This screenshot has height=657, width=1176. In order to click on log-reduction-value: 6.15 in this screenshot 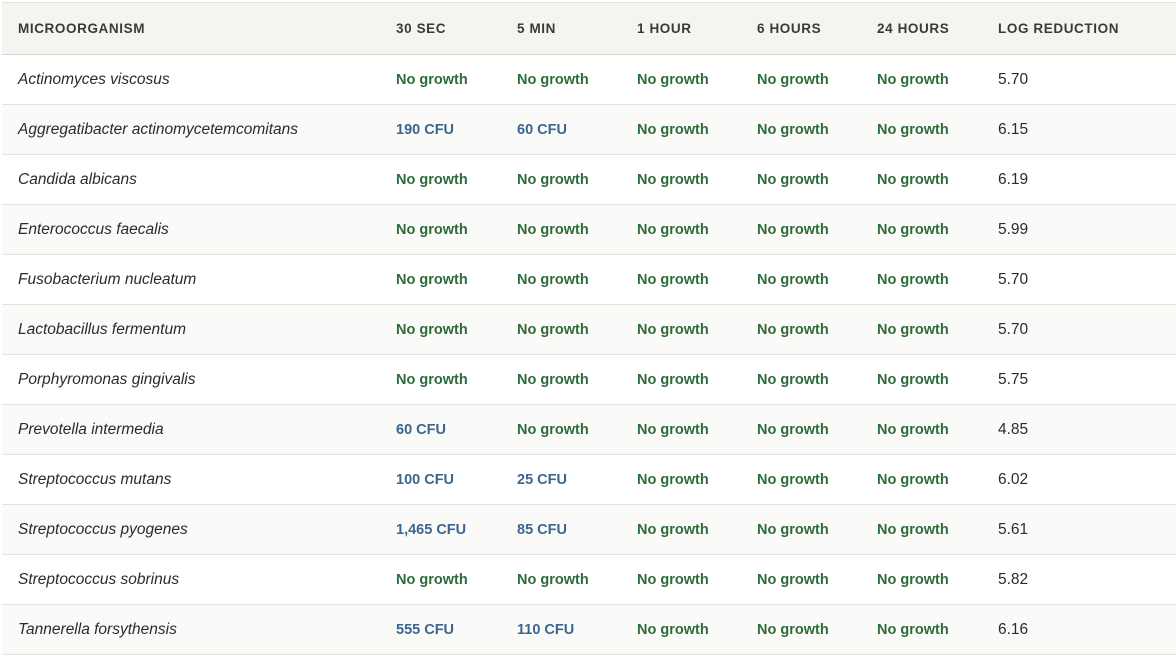, I will do `click(1087, 129)`.